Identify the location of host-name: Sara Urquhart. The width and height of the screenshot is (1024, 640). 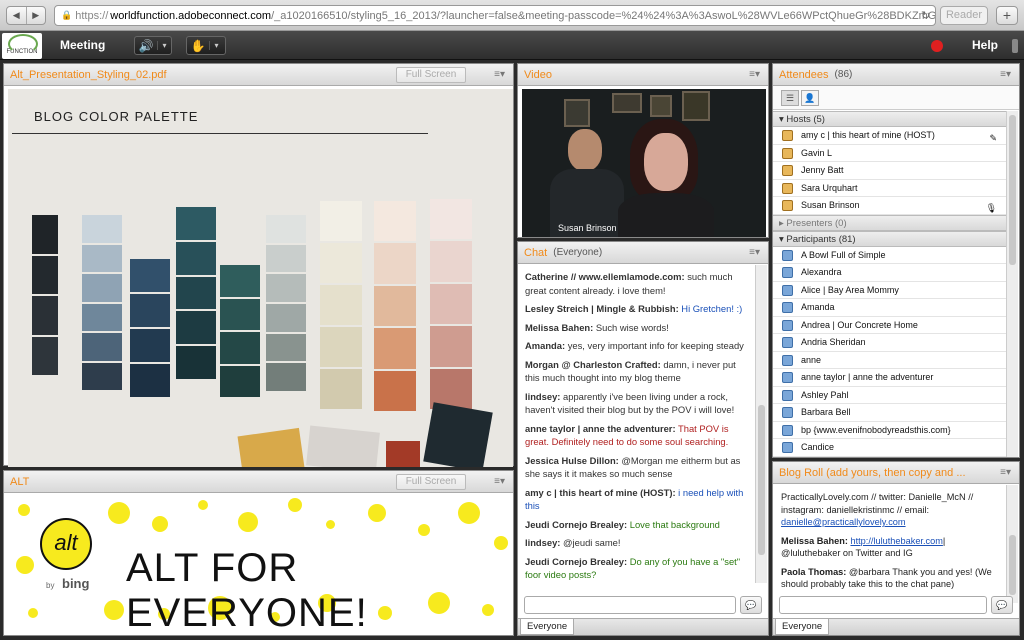
(829, 187).